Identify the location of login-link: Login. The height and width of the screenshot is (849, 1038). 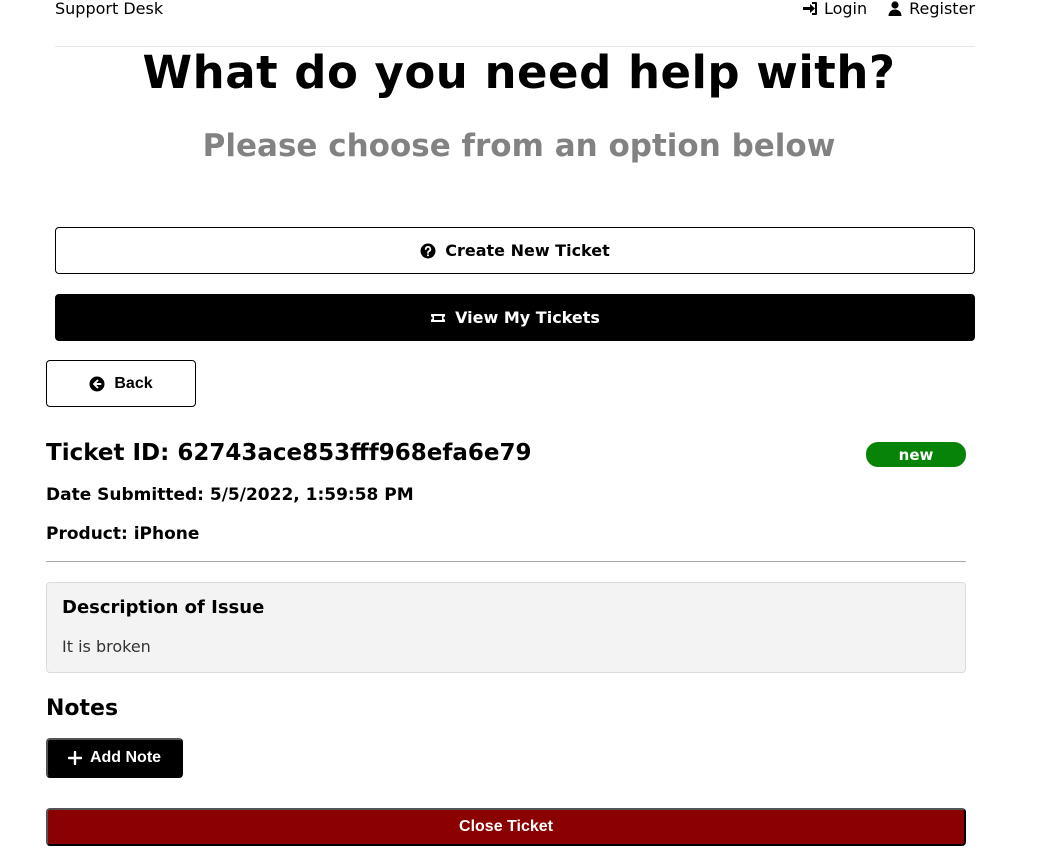
(834, 9).